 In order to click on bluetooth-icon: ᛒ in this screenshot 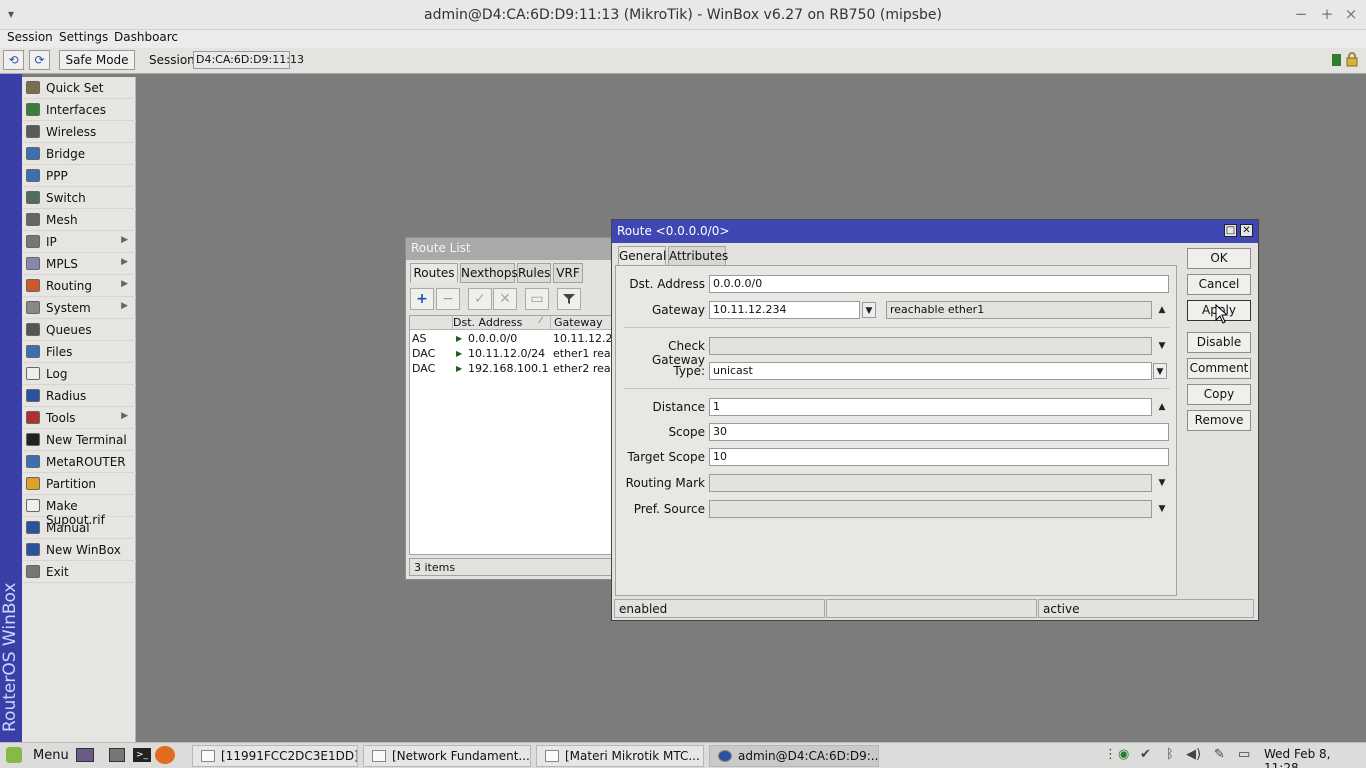, I will do `click(1170, 754)`.